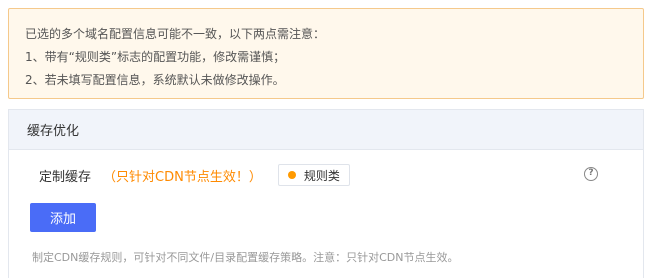  I want to click on notice-line-2: 1、带有“规则类”标志的配置功能，修改需谨慎；, so click(155, 57).